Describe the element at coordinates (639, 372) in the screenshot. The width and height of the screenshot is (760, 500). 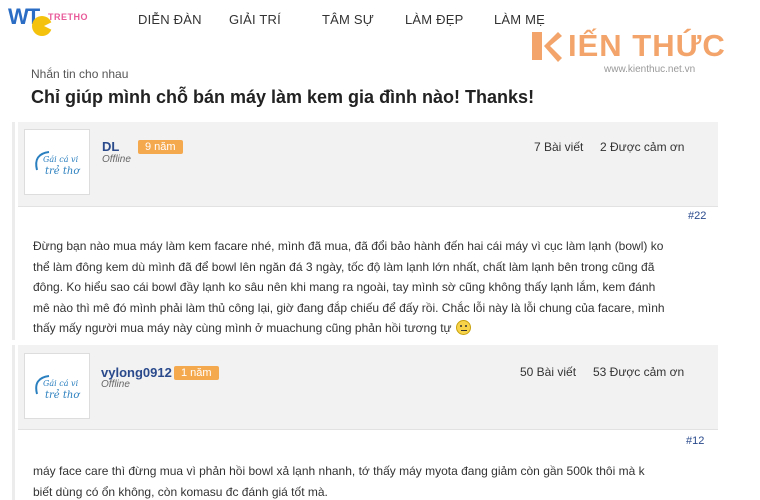
I see `thanks-count: 53 Được cảm ơn` at that location.